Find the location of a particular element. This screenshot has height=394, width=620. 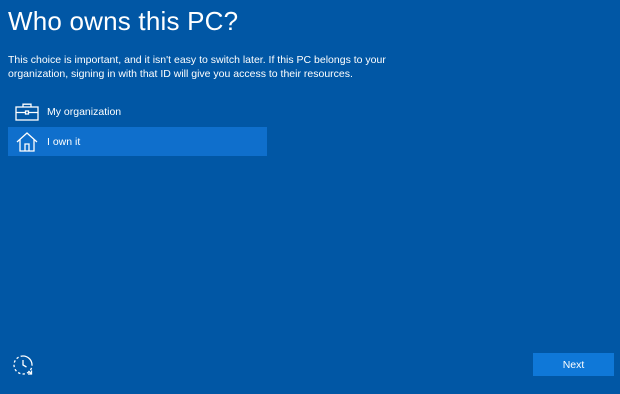

next-button: Next is located at coordinates (573, 364).